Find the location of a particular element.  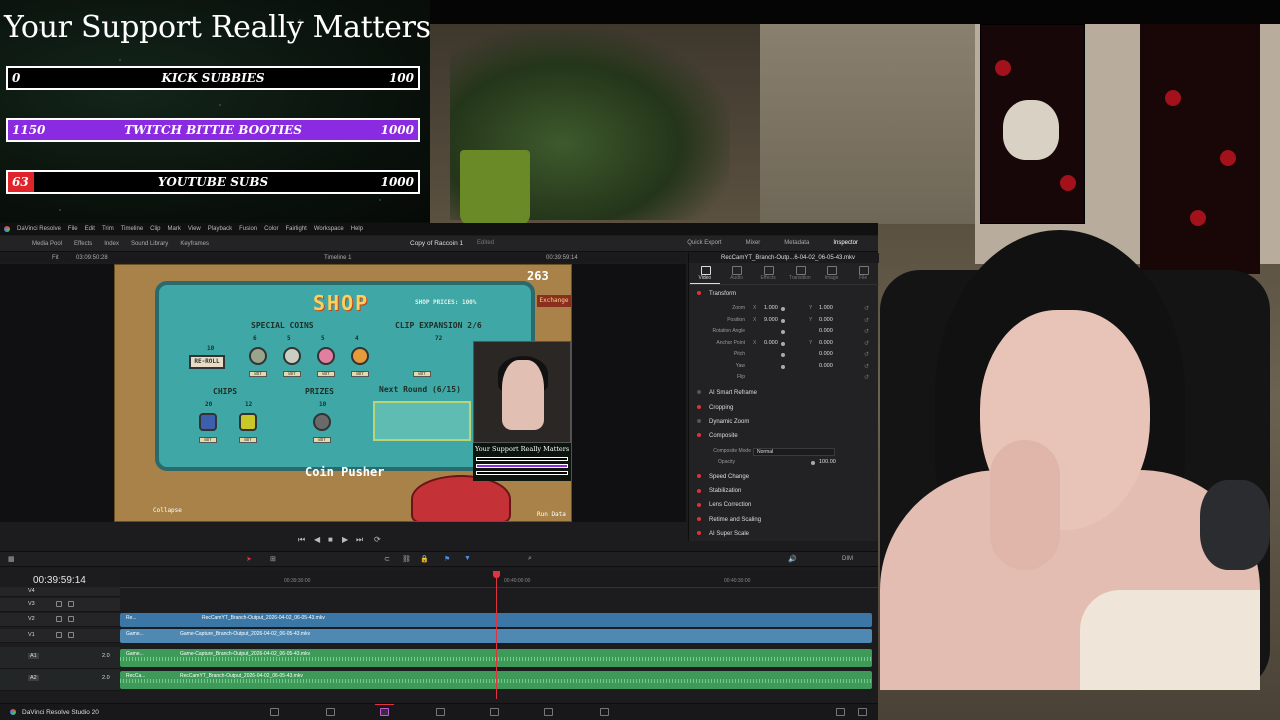

composite-section: Composite is located at coordinates (717, 436).